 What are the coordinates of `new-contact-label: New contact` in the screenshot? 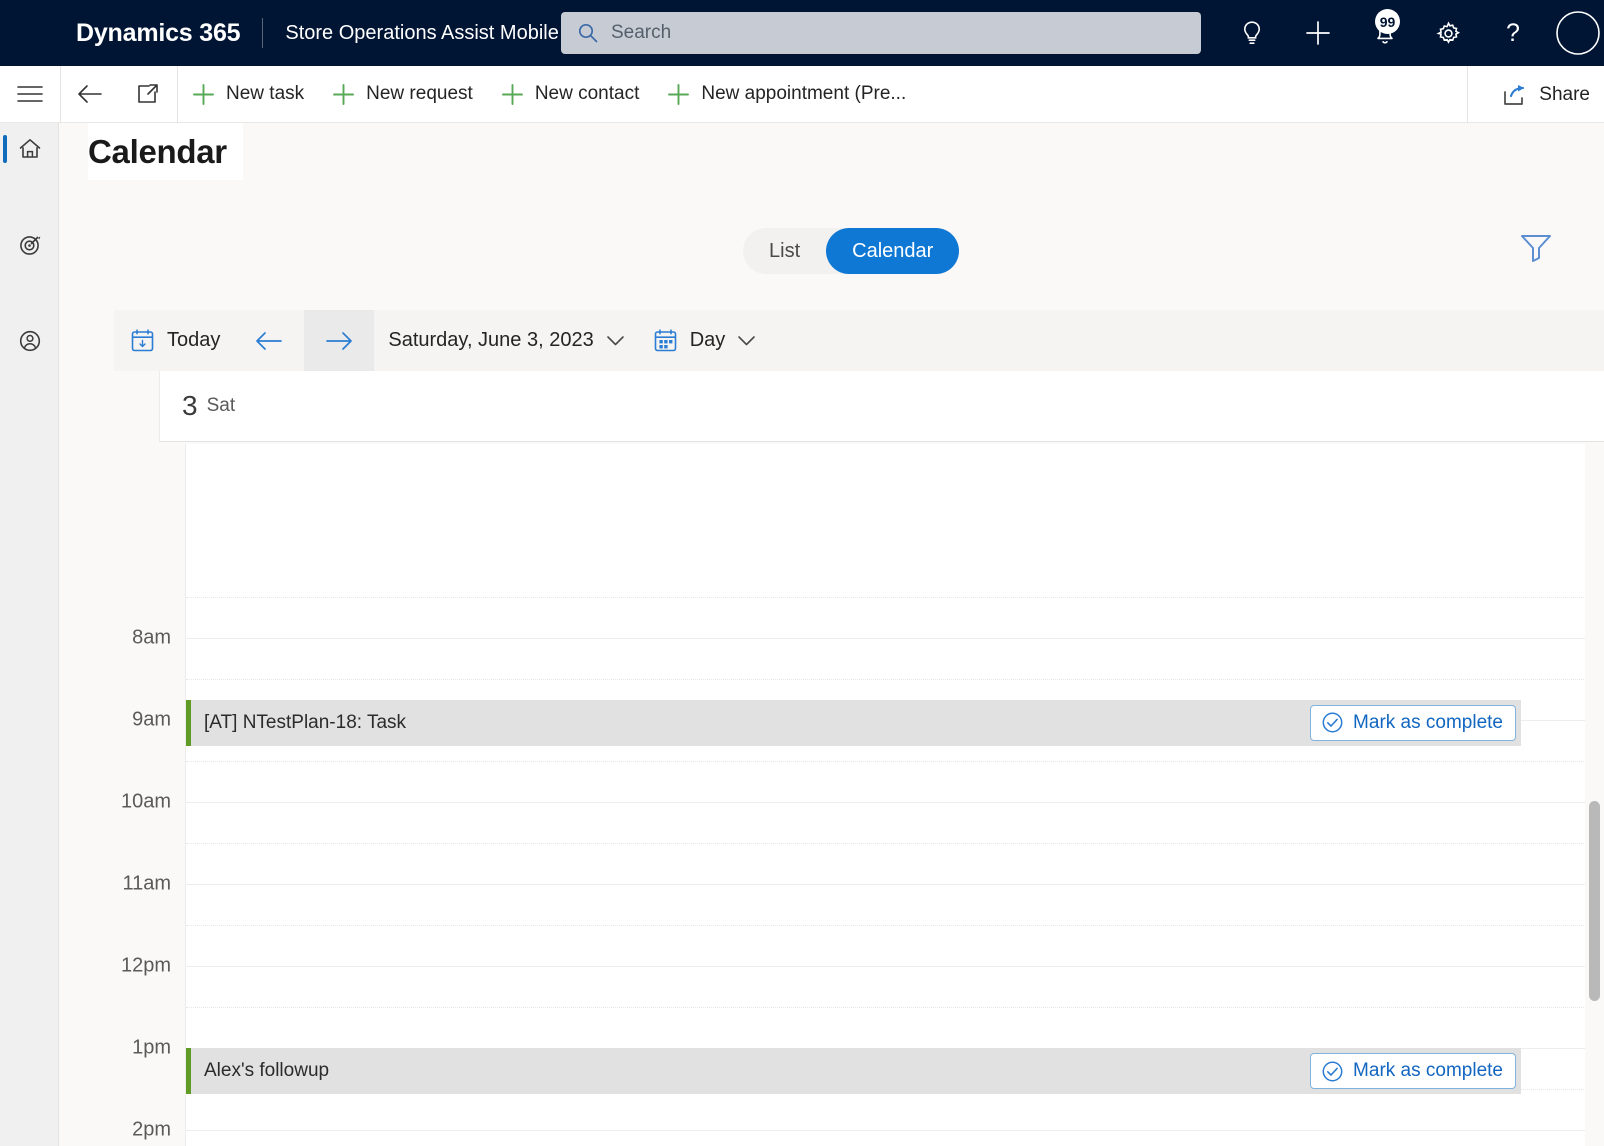 It's located at (587, 93).